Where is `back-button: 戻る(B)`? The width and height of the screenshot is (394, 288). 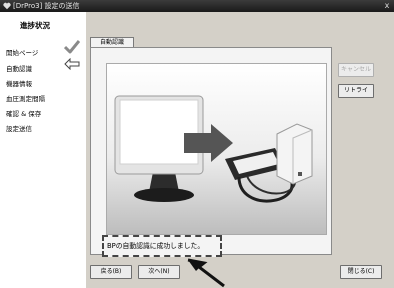 back-button: 戻る(B) is located at coordinates (111, 272).